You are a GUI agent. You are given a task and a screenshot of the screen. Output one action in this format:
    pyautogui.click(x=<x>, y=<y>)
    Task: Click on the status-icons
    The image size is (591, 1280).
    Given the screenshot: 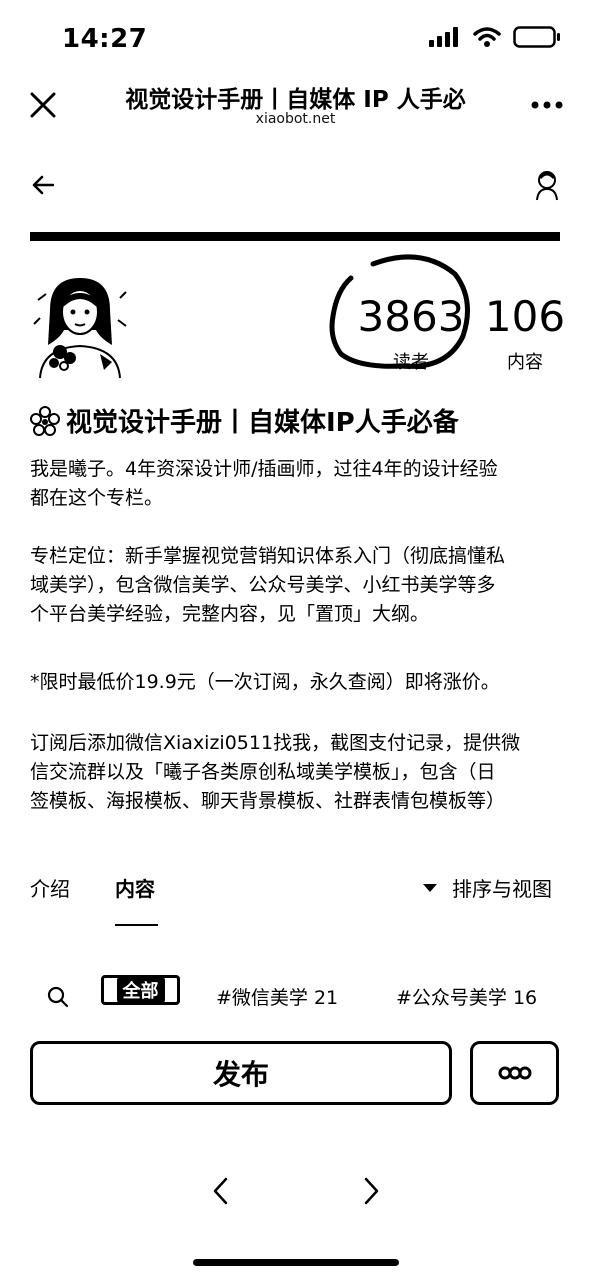 What is the action you would take?
    pyautogui.click(x=495, y=37)
    